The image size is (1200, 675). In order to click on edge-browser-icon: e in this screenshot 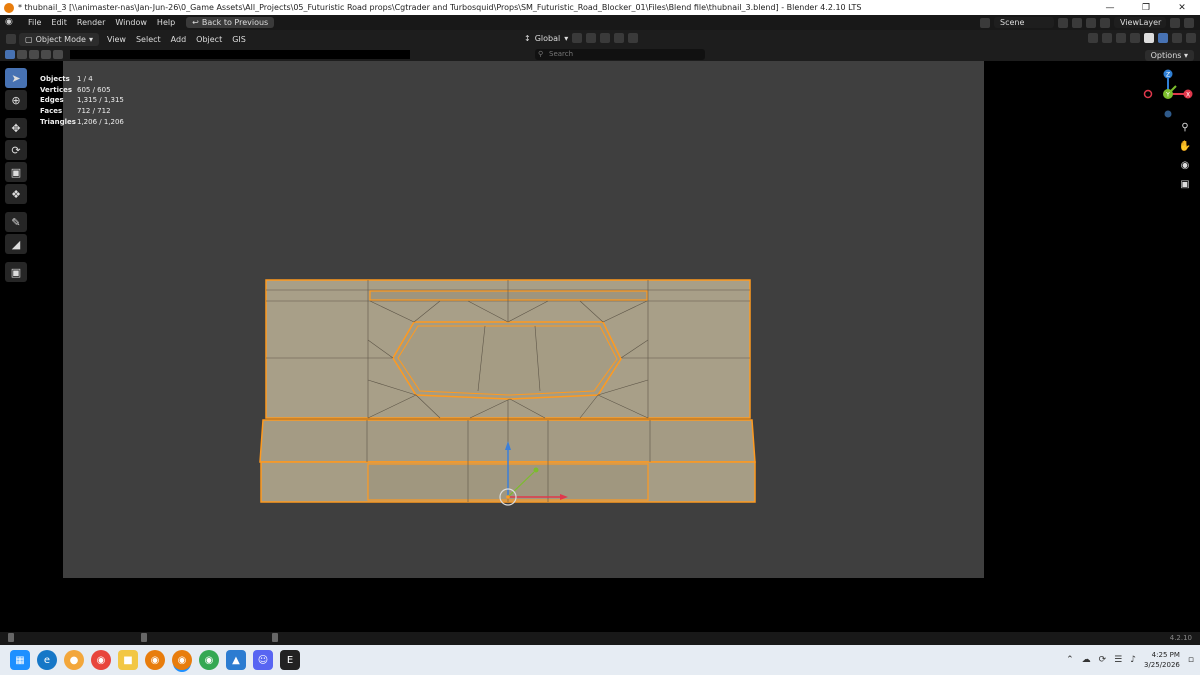, I will do `click(47, 660)`.